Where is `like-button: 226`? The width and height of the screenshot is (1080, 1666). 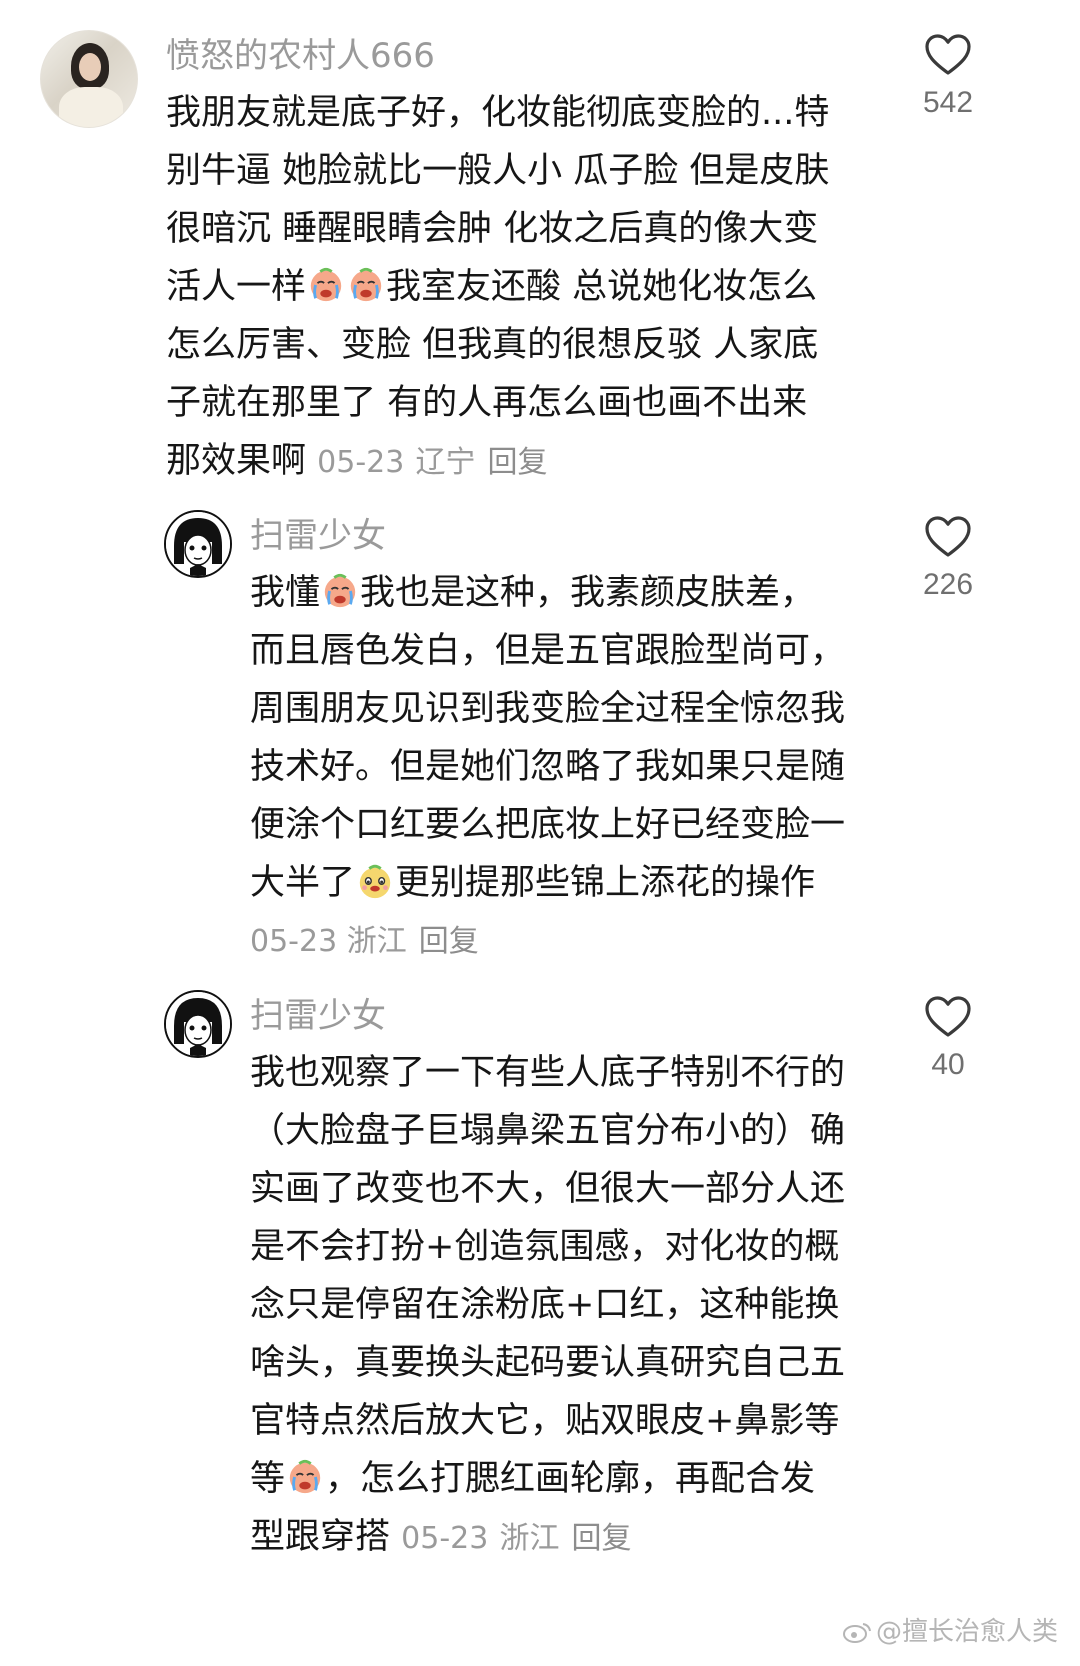
like-button: 226 is located at coordinates (948, 559).